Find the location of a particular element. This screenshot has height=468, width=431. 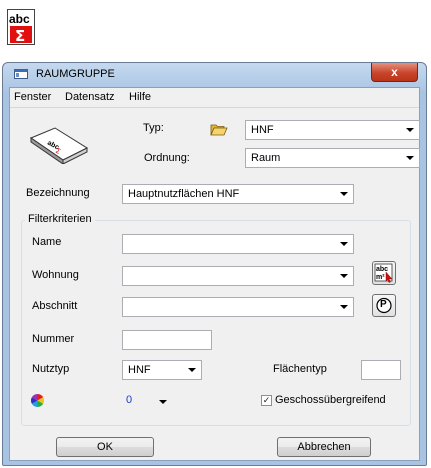

menu-datensatz: Datensatz is located at coordinates (90, 97).